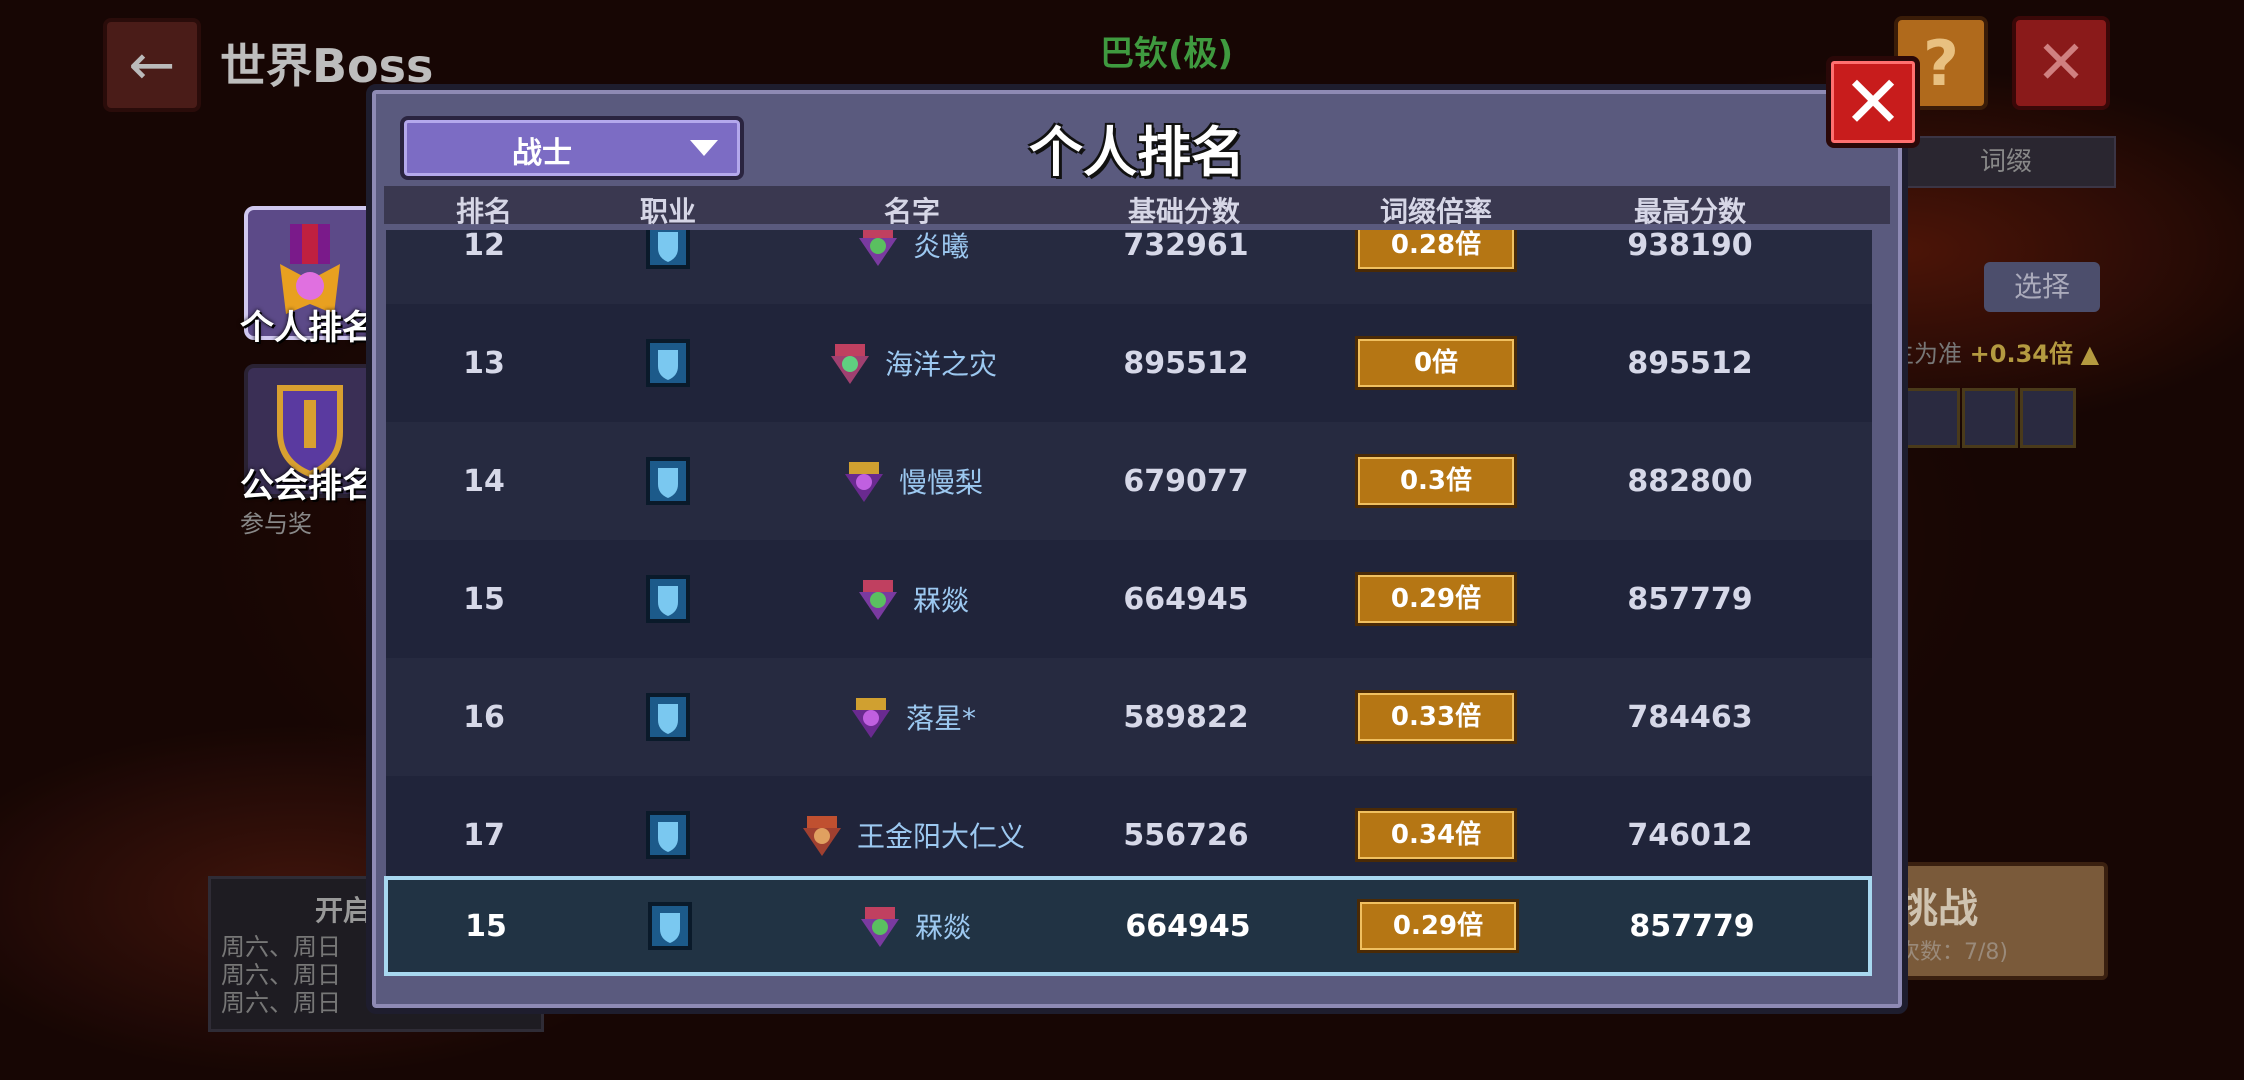  What do you see at coordinates (2061, 63) in the screenshot?
I see `page-close-button: ✕` at bounding box center [2061, 63].